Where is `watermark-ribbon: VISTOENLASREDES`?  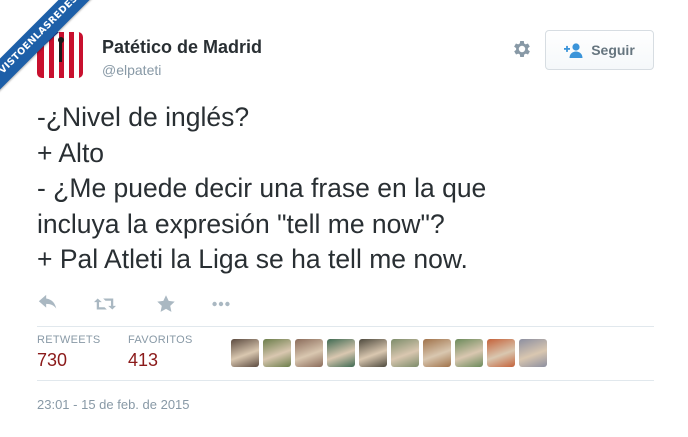
watermark-ribbon: VISTOENLASREDES is located at coordinates (60, 60).